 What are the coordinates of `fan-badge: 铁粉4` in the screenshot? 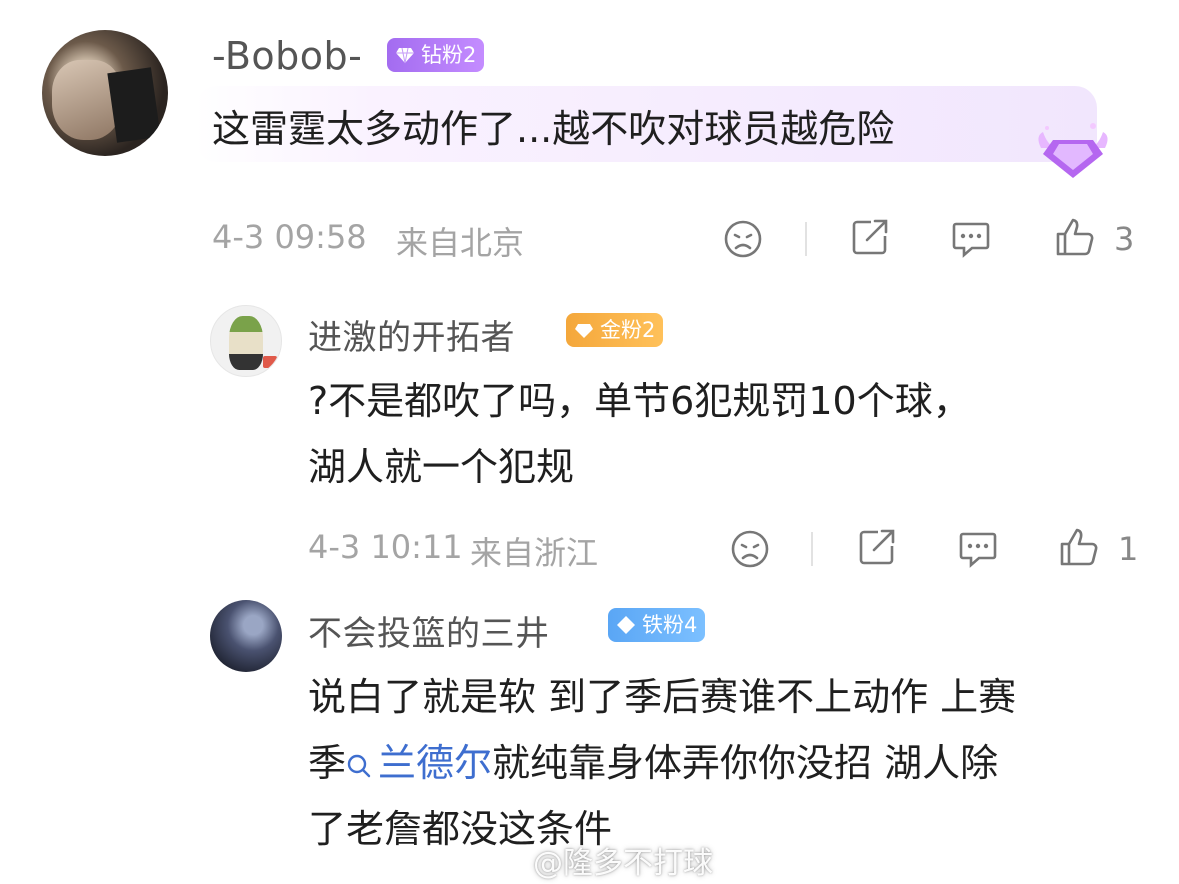 It's located at (657, 625).